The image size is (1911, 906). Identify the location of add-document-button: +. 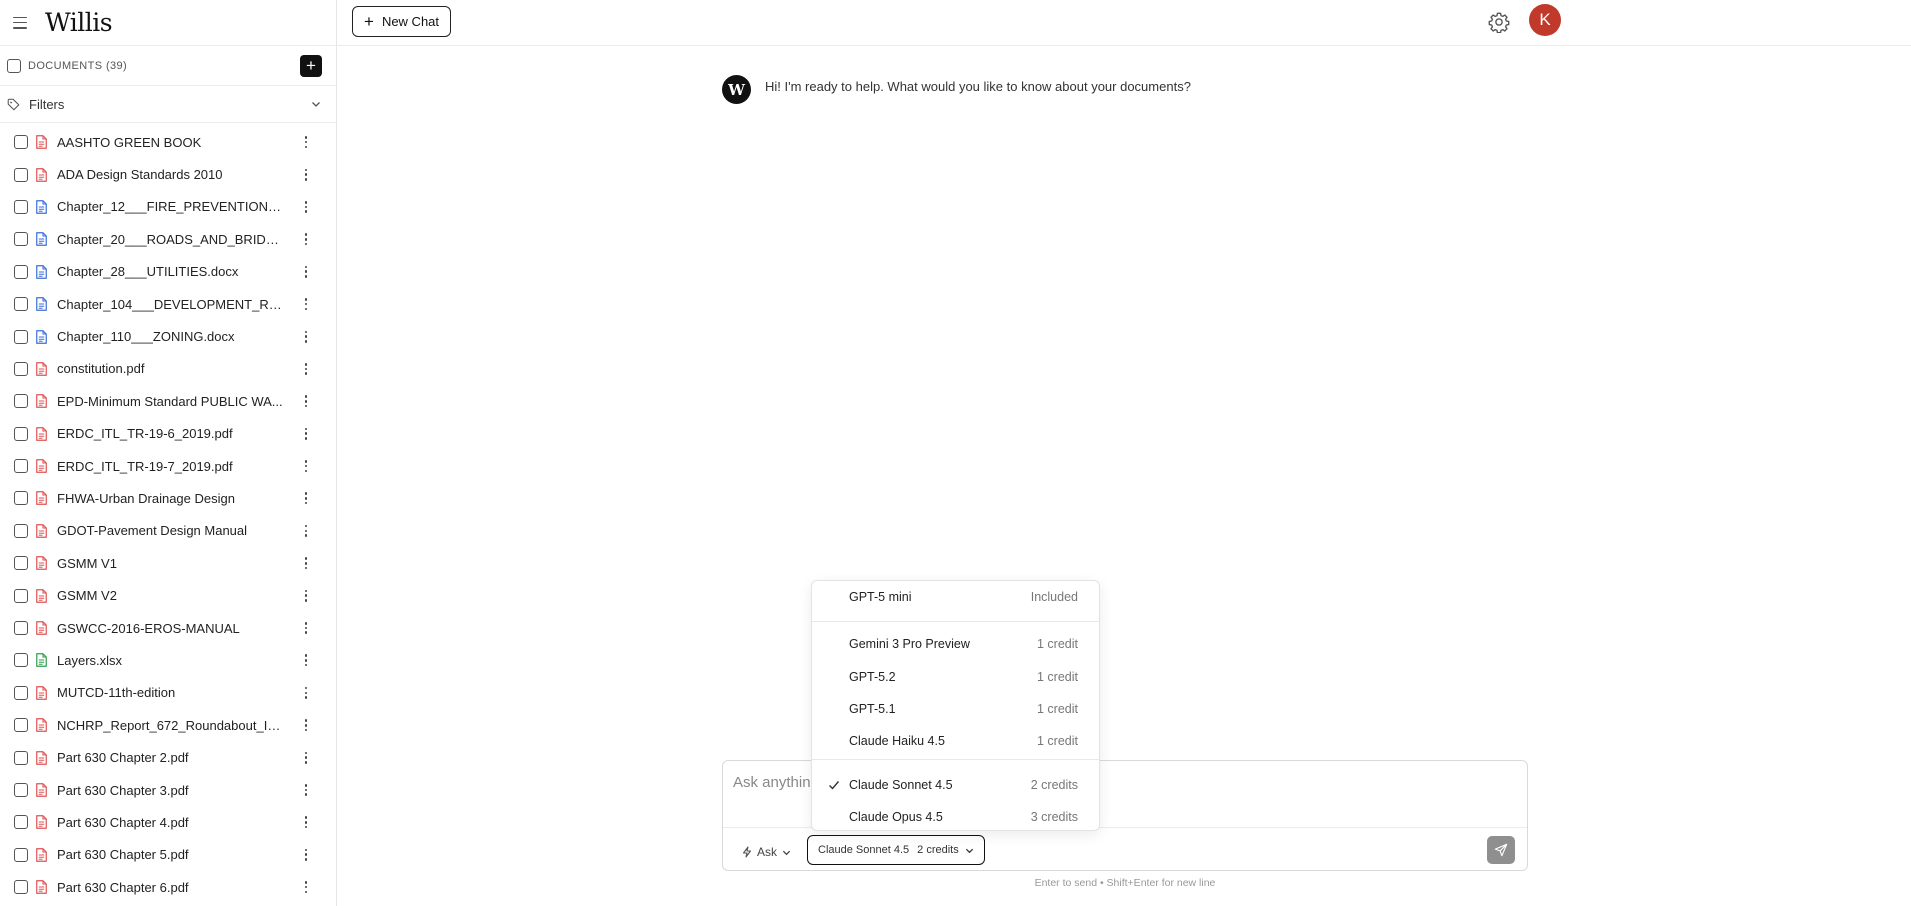
(311, 65).